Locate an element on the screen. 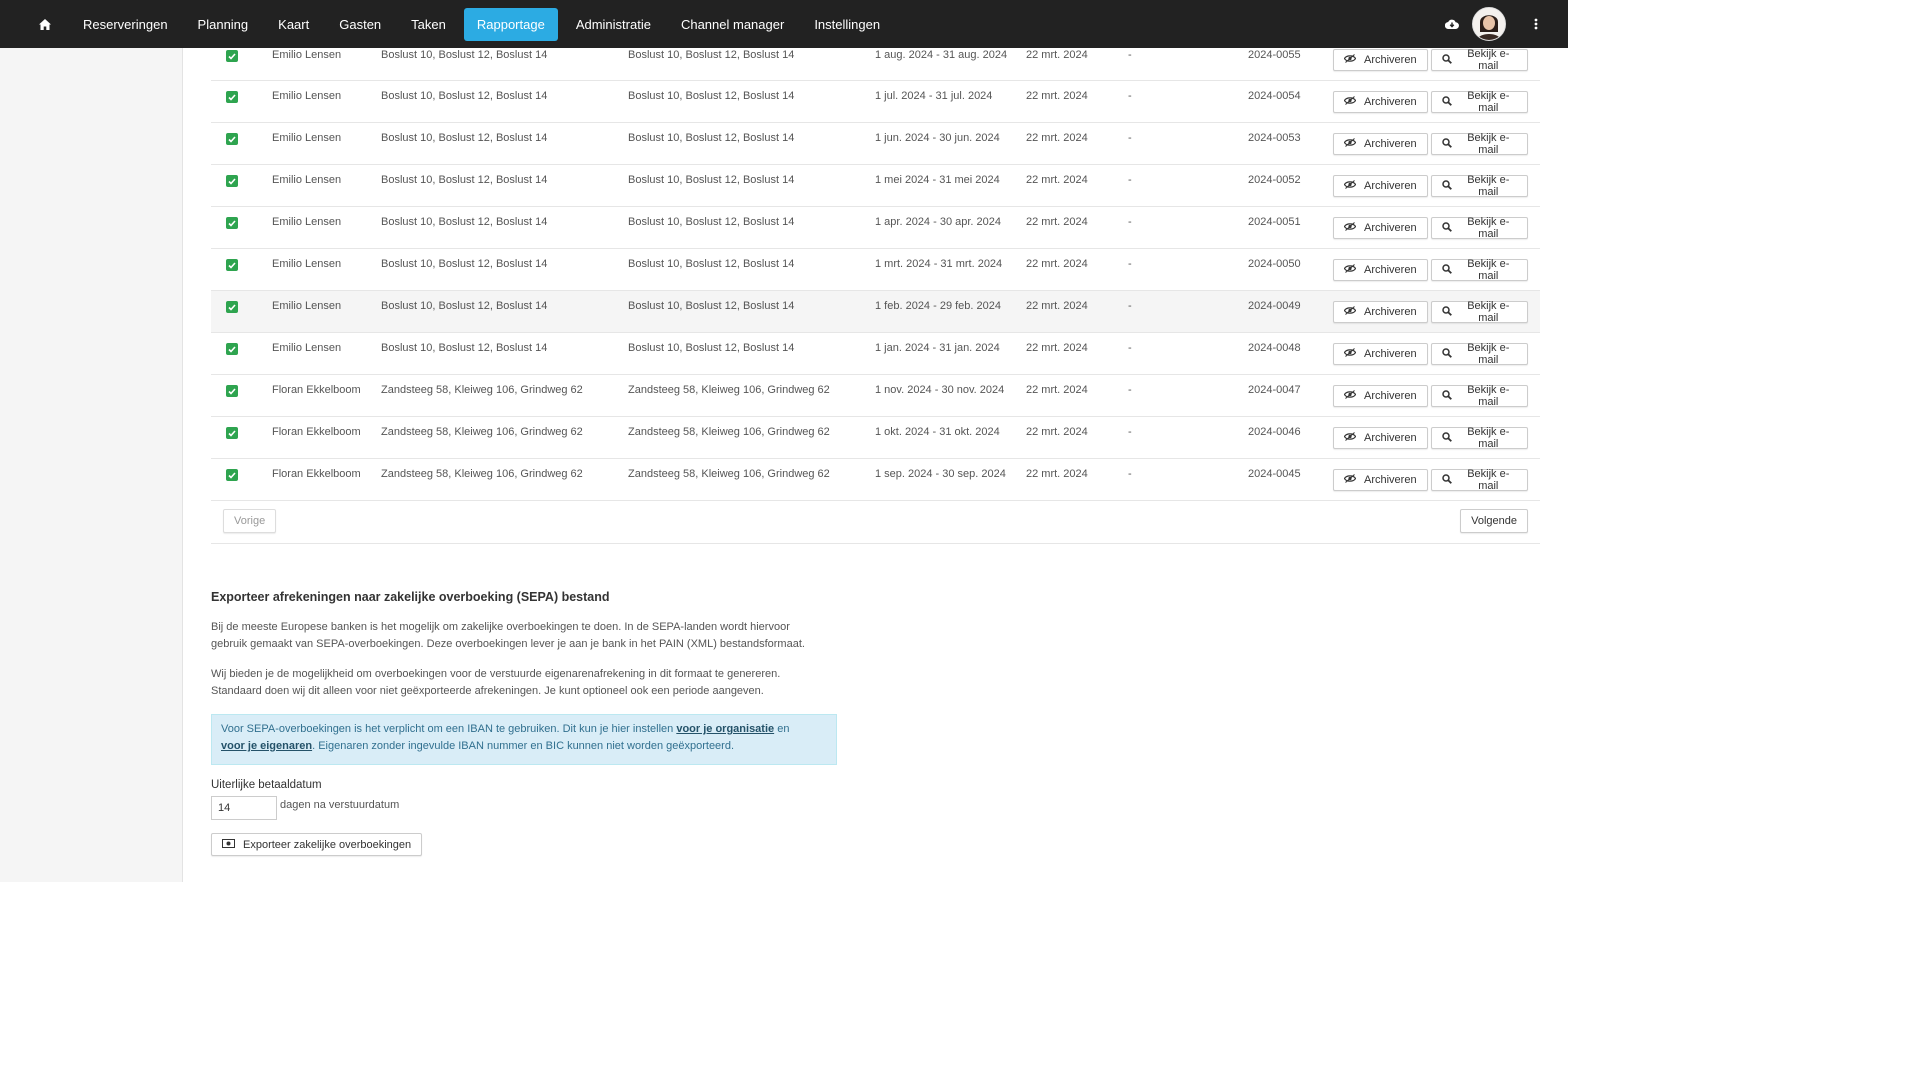  previous-page-button: Vorige is located at coordinates (250, 521).